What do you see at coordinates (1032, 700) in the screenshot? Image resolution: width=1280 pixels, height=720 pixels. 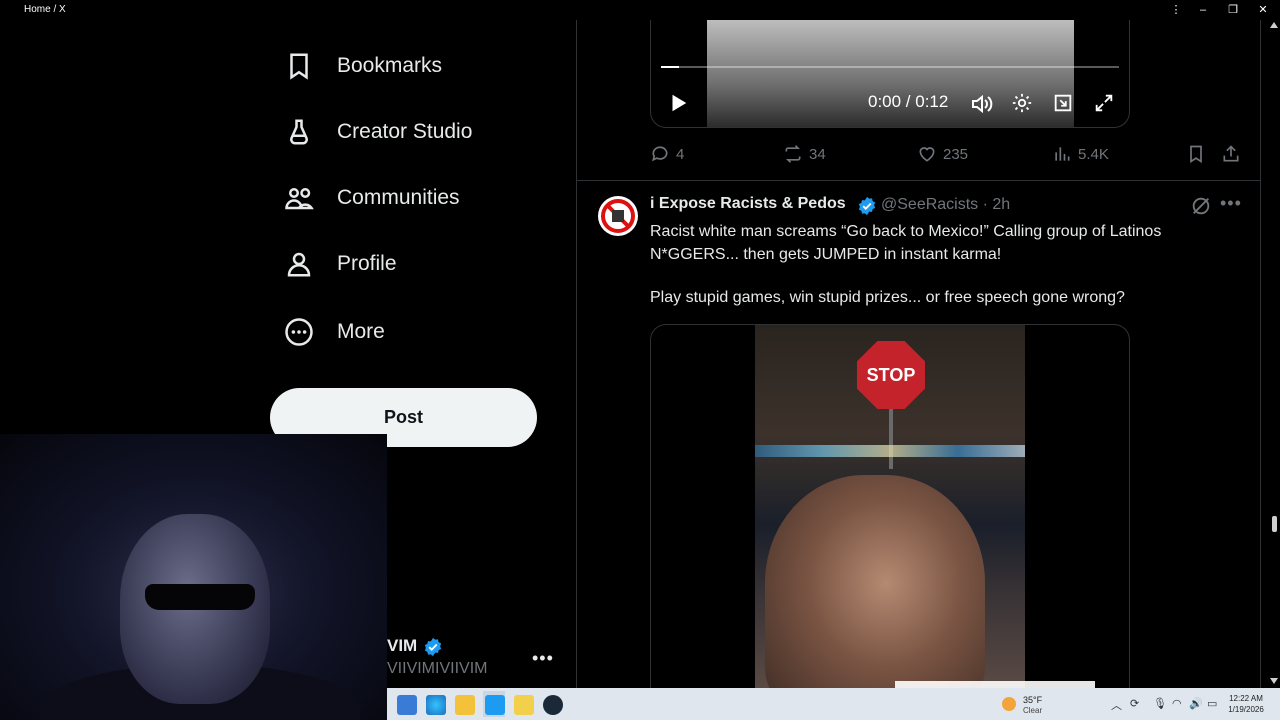 I see `weather-temp: 35°F` at bounding box center [1032, 700].